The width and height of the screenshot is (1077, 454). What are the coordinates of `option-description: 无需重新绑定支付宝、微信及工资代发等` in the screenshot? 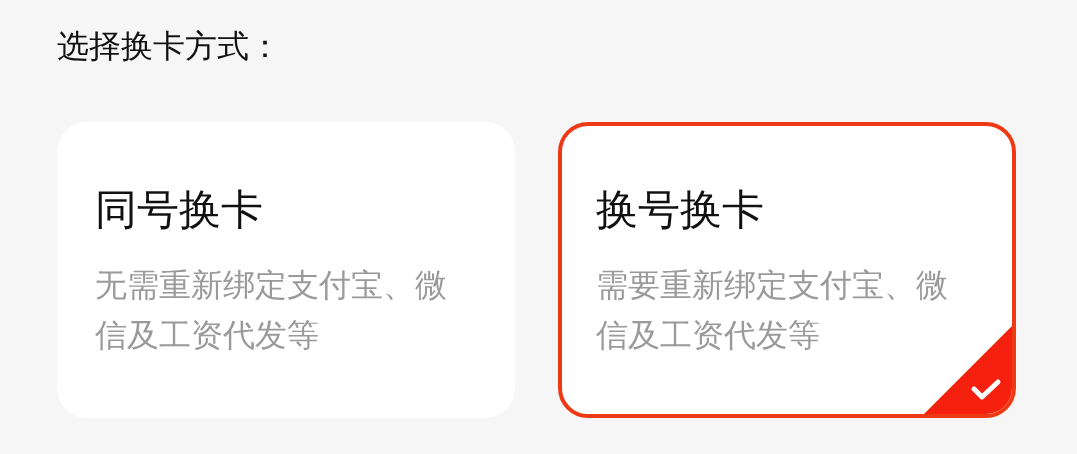 It's located at (271, 310).